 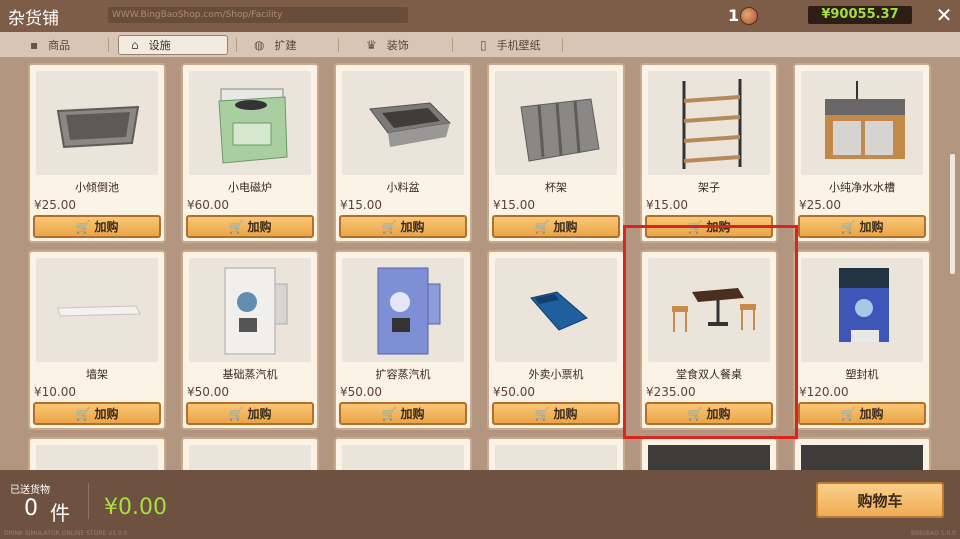 What do you see at coordinates (510, 45) in the screenshot?
I see `tab-wallpaper: ▯ 手机壁纸` at bounding box center [510, 45].